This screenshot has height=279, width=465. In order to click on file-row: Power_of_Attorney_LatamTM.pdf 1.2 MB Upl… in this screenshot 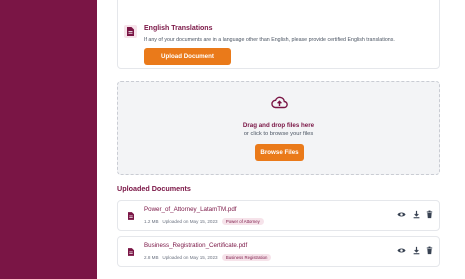, I will do `click(278, 215)`.